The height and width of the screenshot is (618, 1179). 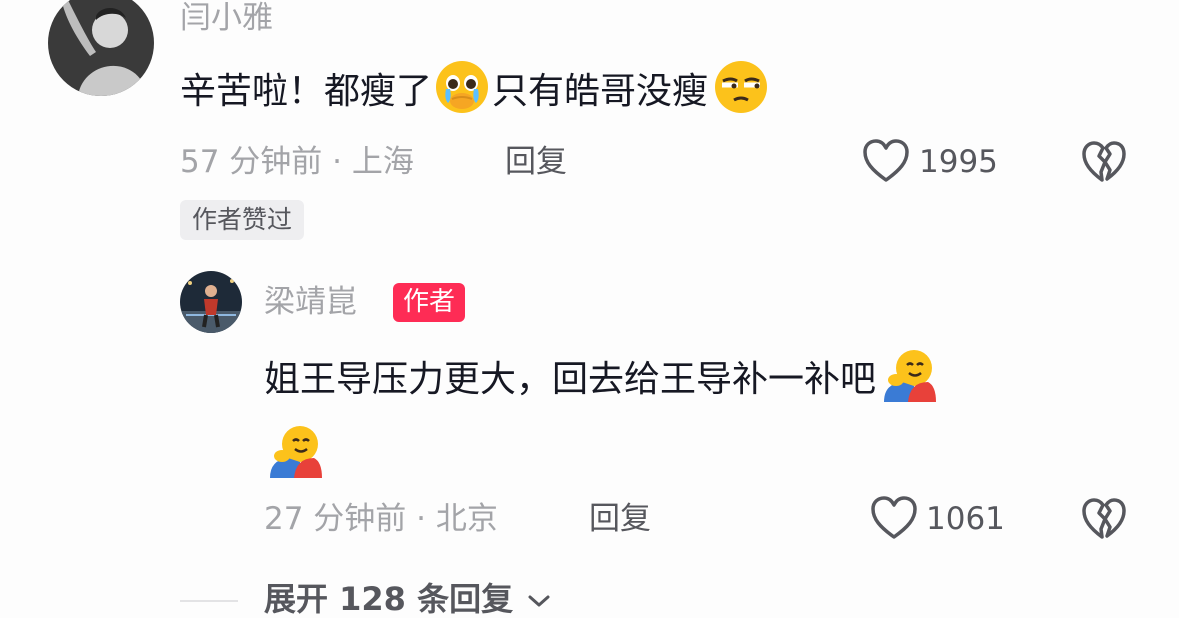 What do you see at coordinates (306, 91) in the screenshot?
I see `comment-text-part1: 辛苦啦！都瘦了` at bounding box center [306, 91].